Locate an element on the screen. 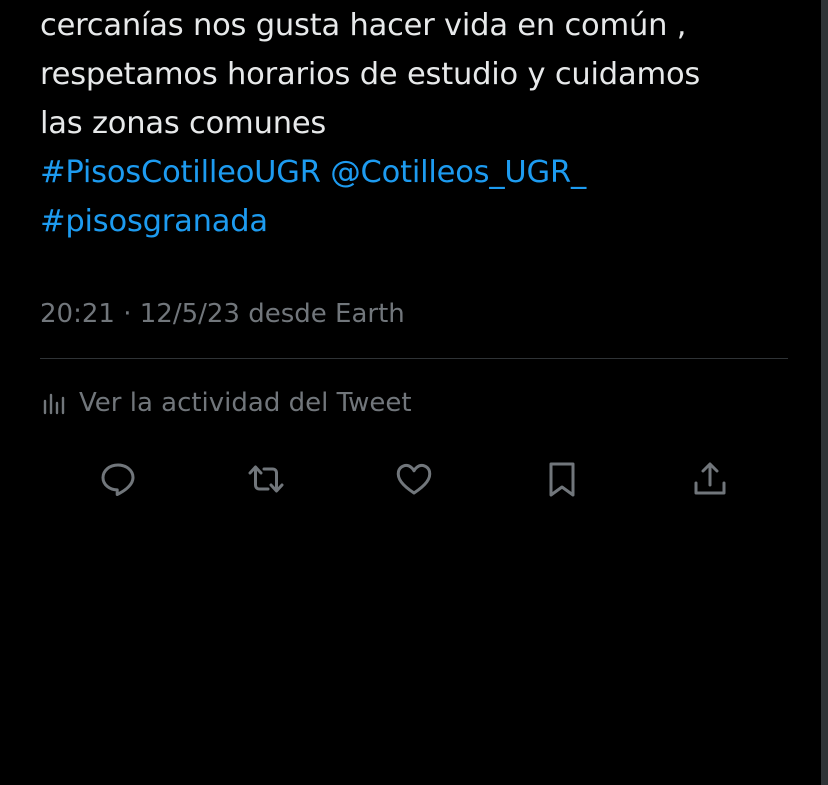 The height and width of the screenshot is (785, 828). mention-link: @Cotilleos_UGR_ is located at coordinates (458, 172).